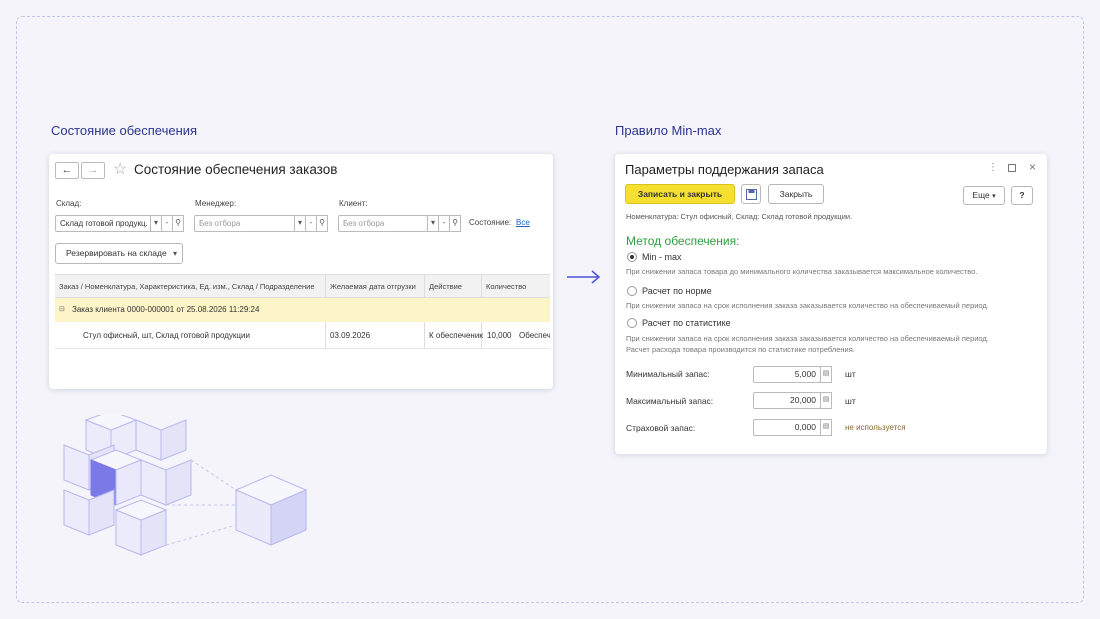  Describe the element at coordinates (373, 286) in the screenshot. I see `column-header-date: Желаемая дата отгрузки` at that location.